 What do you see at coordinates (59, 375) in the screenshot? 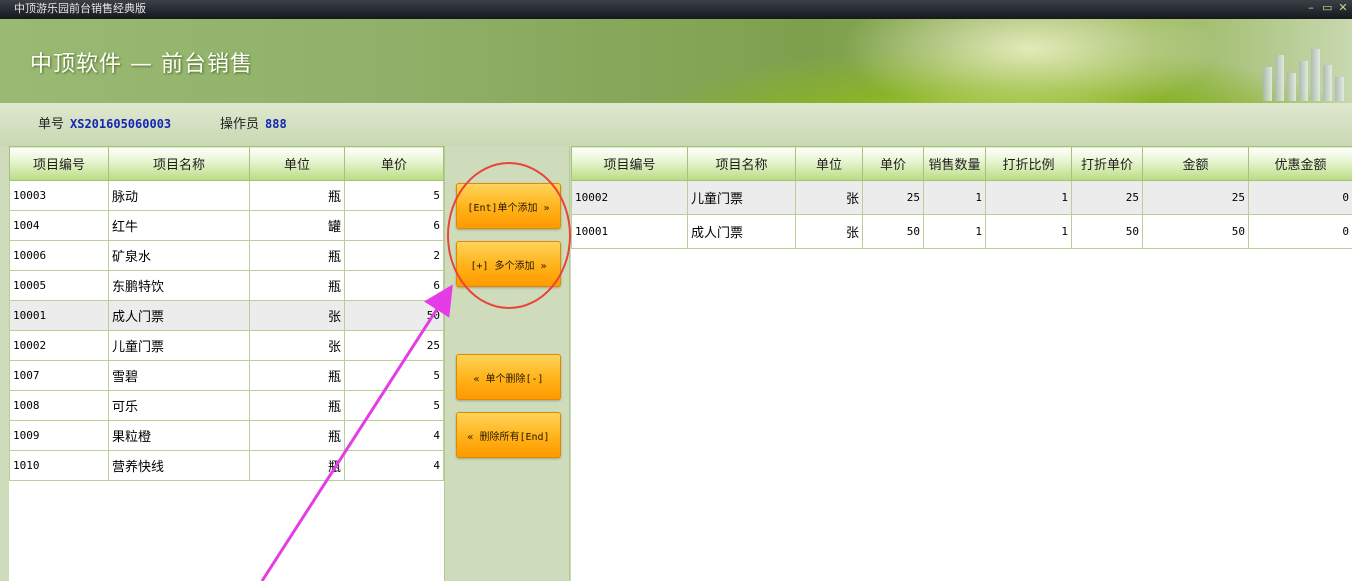
I see `cell-item-code: 1007` at bounding box center [59, 375].